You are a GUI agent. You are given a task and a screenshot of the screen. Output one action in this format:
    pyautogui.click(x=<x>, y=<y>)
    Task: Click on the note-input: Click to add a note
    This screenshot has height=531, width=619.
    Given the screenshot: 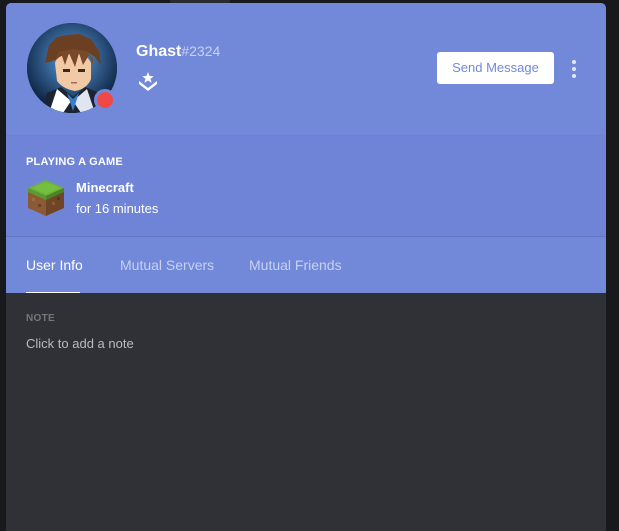 What is the action you would take?
    pyautogui.click(x=306, y=343)
    